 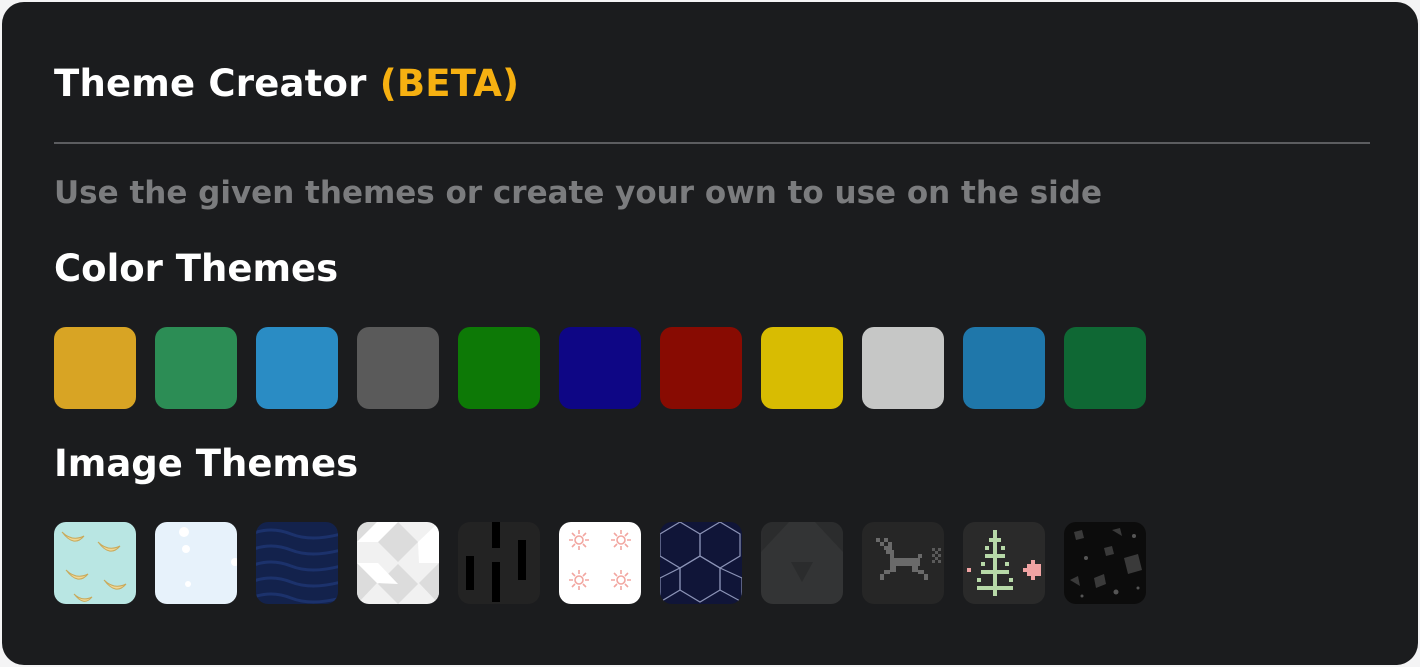 I want to click on pixel-tree-pattern-image, so click(x=1004, y=563).